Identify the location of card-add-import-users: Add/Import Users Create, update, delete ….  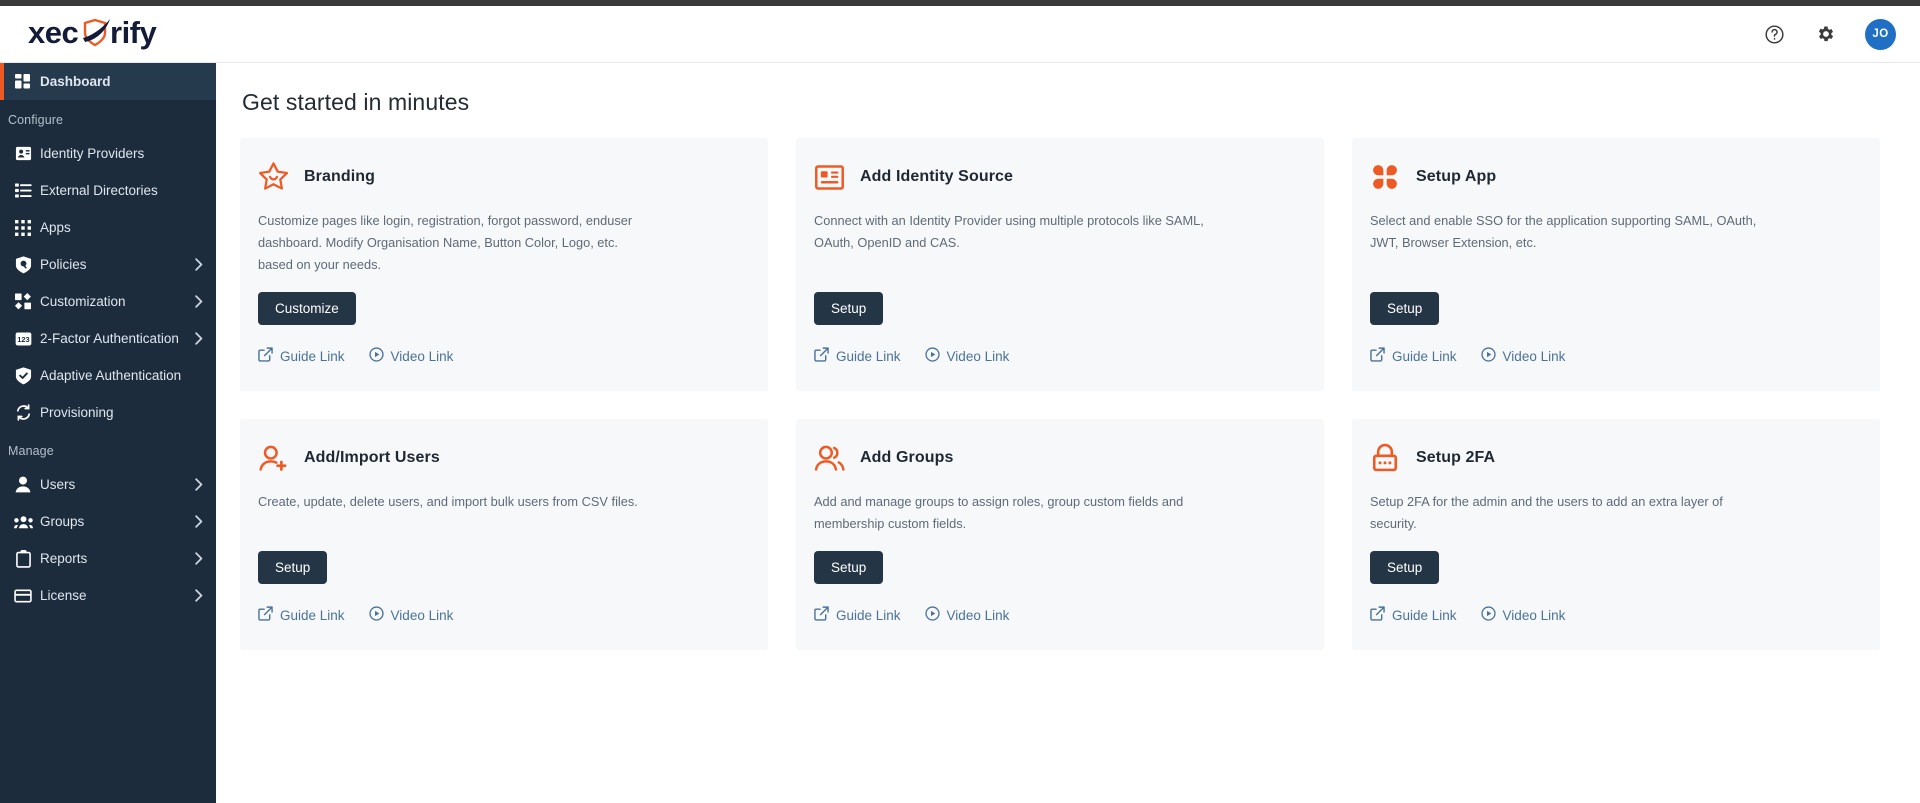
(504, 534).